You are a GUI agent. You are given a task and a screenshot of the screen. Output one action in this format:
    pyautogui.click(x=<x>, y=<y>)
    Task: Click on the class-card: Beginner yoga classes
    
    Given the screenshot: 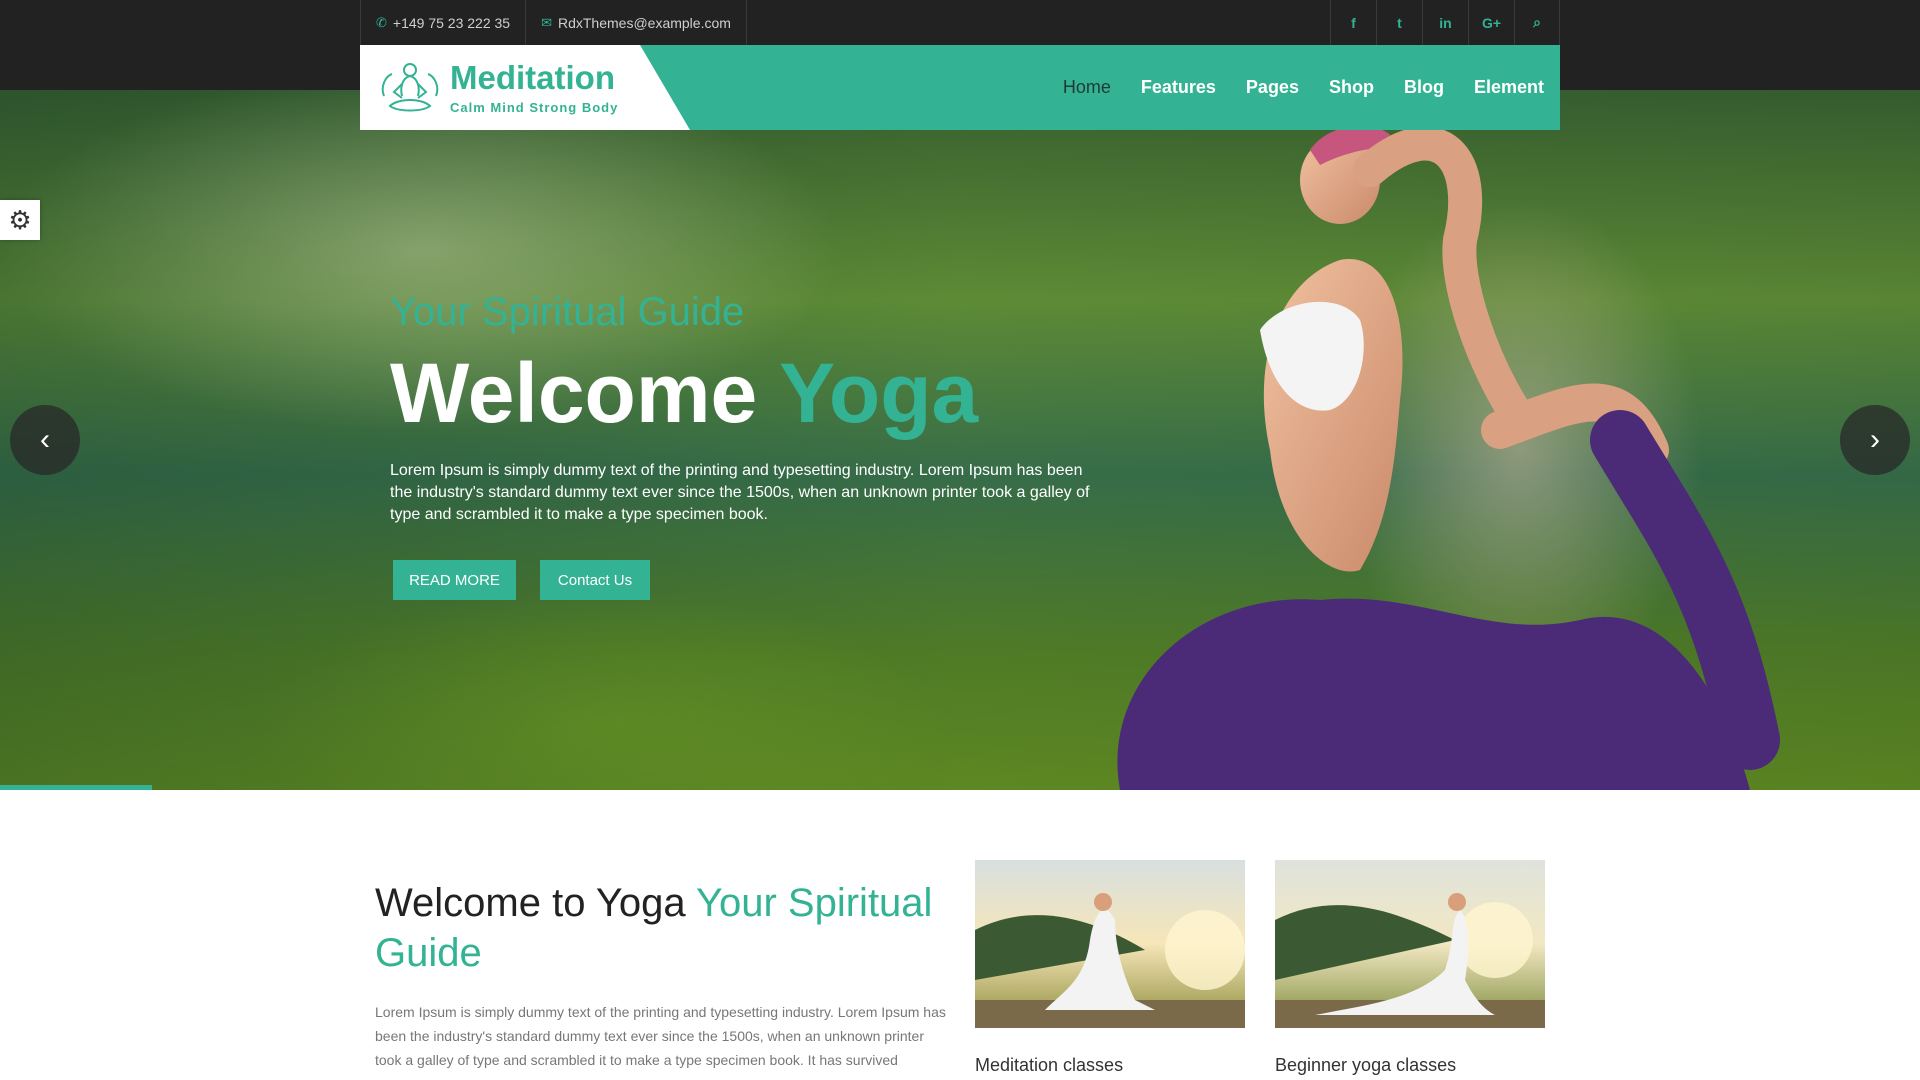 What is the action you would take?
    pyautogui.click(x=1410, y=968)
    